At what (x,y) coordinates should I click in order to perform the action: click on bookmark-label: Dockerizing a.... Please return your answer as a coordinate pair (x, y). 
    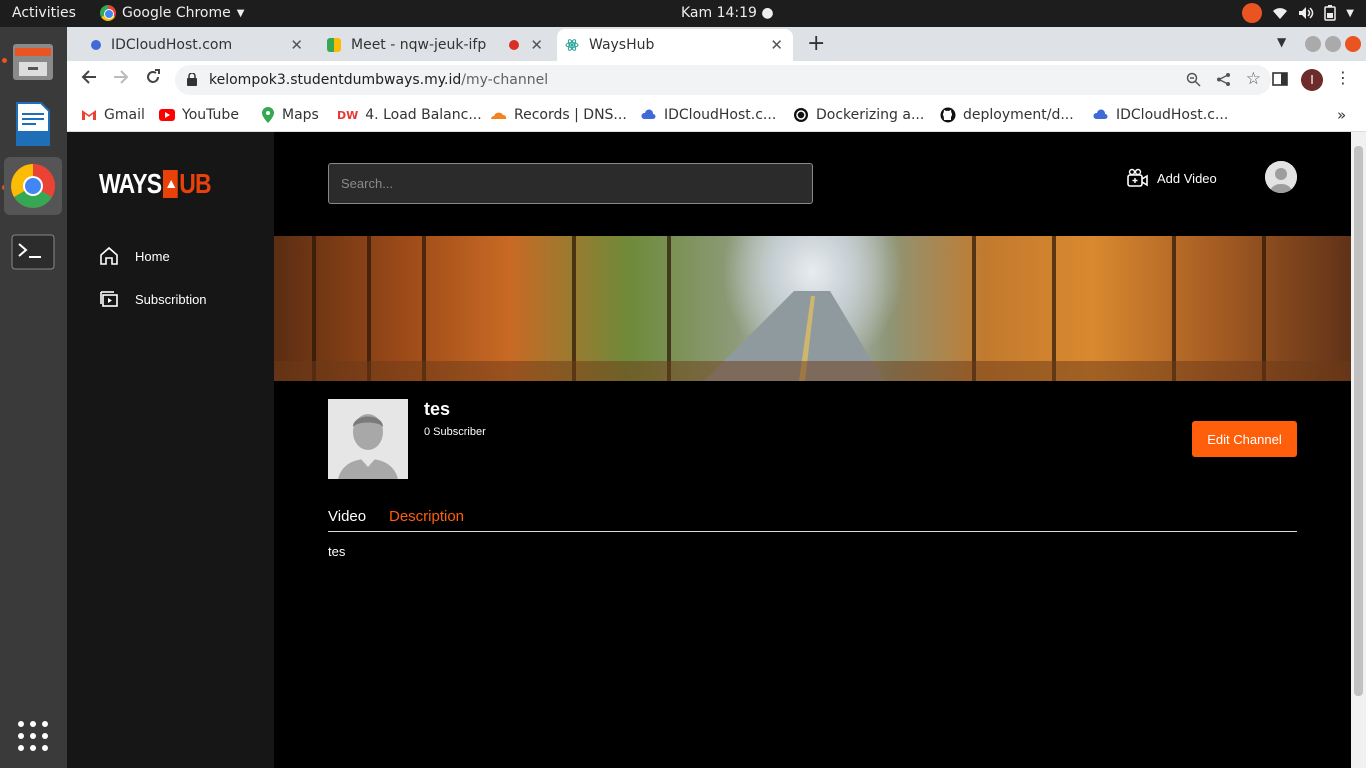
    Looking at the image, I should click on (870, 115).